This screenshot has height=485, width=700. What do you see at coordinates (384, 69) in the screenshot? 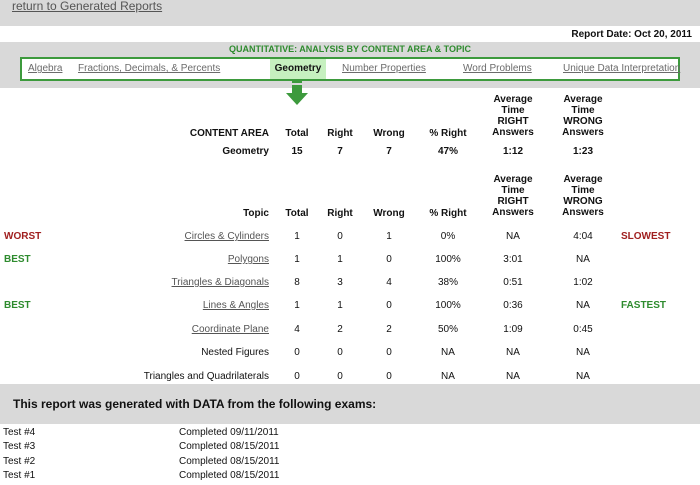
I see `tab-number-properties: Number Properties` at bounding box center [384, 69].